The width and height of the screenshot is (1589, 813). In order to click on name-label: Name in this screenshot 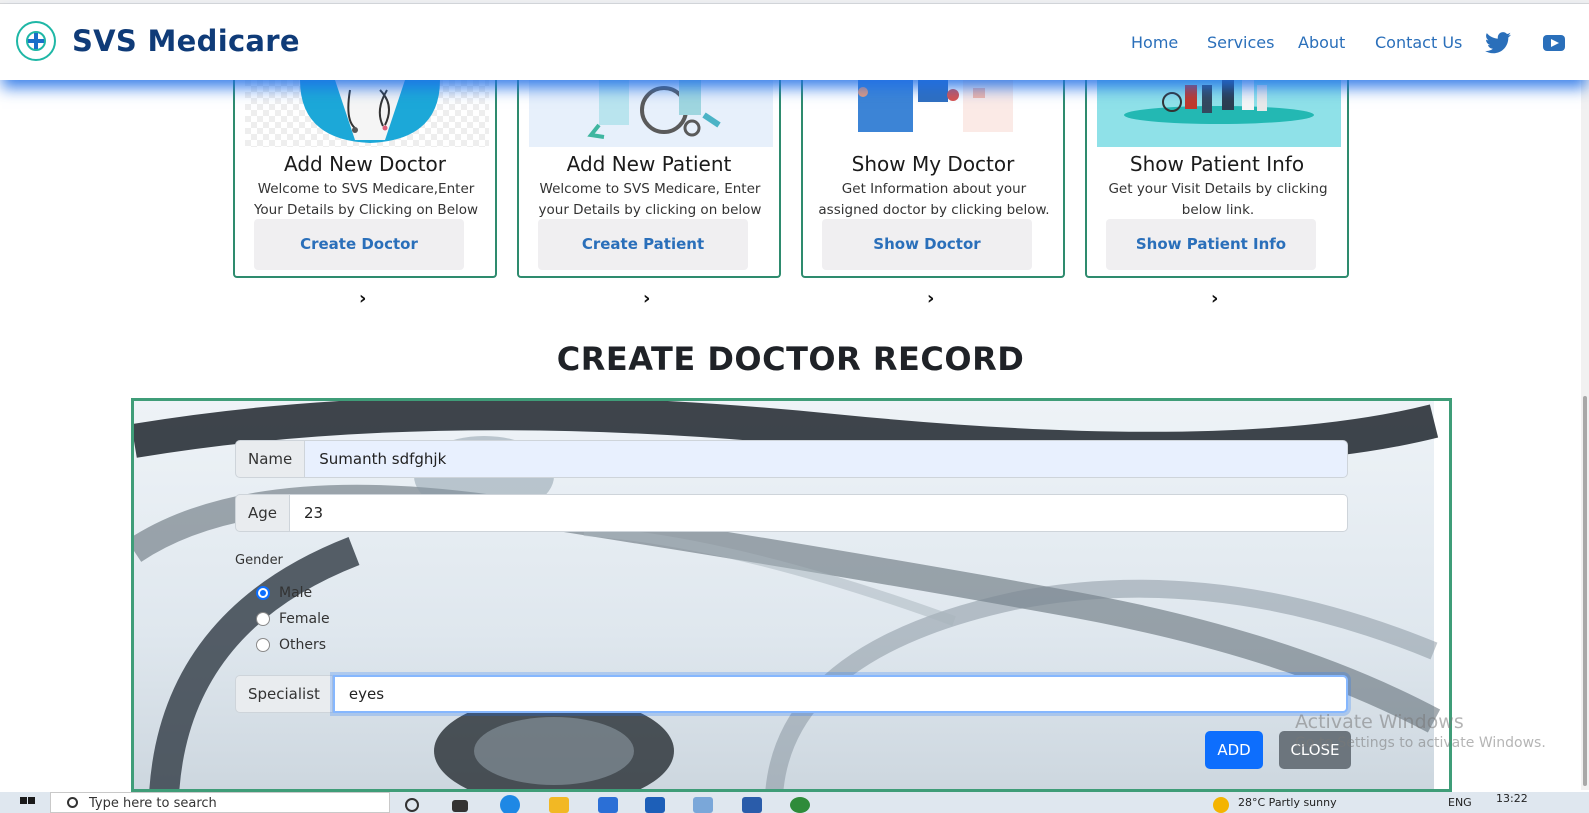, I will do `click(270, 459)`.